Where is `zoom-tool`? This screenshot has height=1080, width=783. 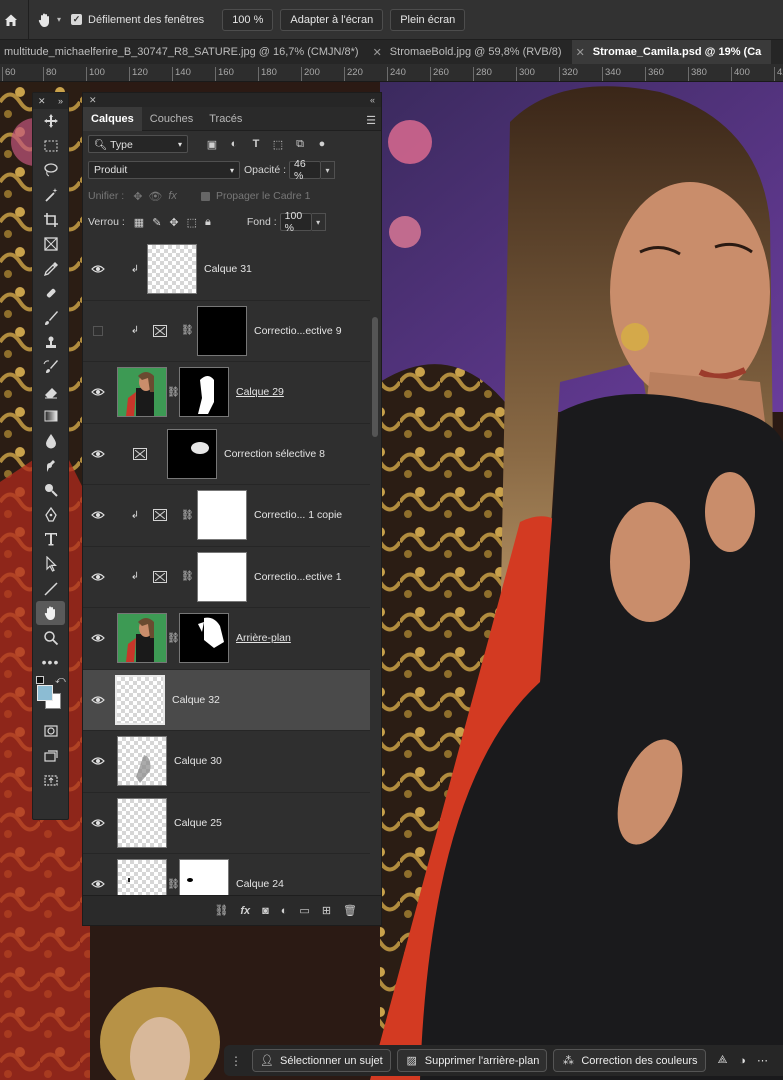
zoom-tool is located at coordinates (50, 637).